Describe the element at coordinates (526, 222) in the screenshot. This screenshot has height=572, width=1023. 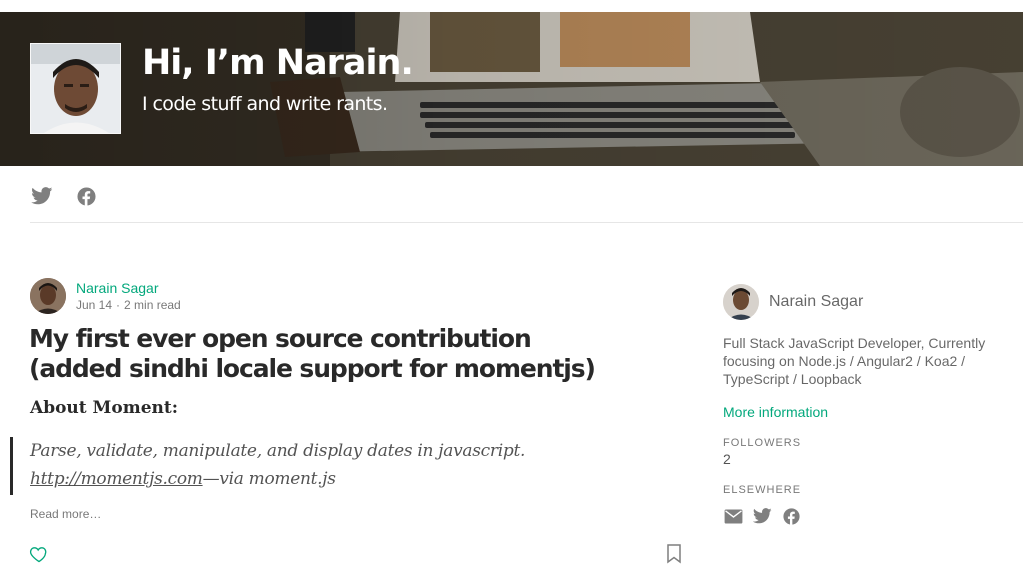
I see `header-divider` at that location.